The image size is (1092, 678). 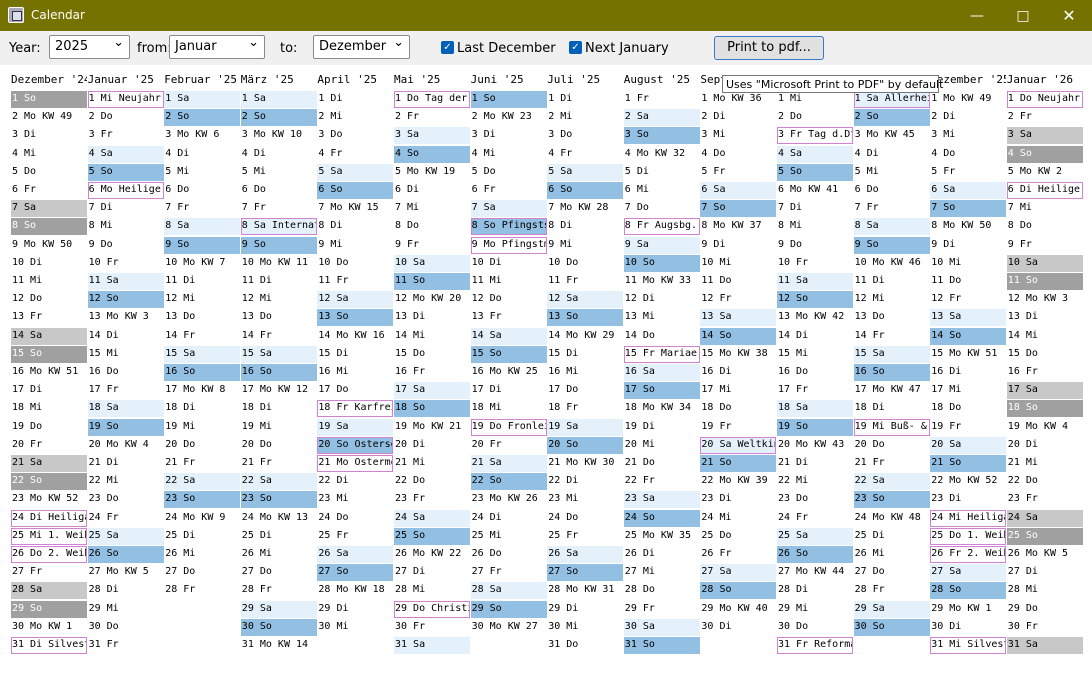 I want to click on day-cell: 7 Sa, so click(x=508, y=209).